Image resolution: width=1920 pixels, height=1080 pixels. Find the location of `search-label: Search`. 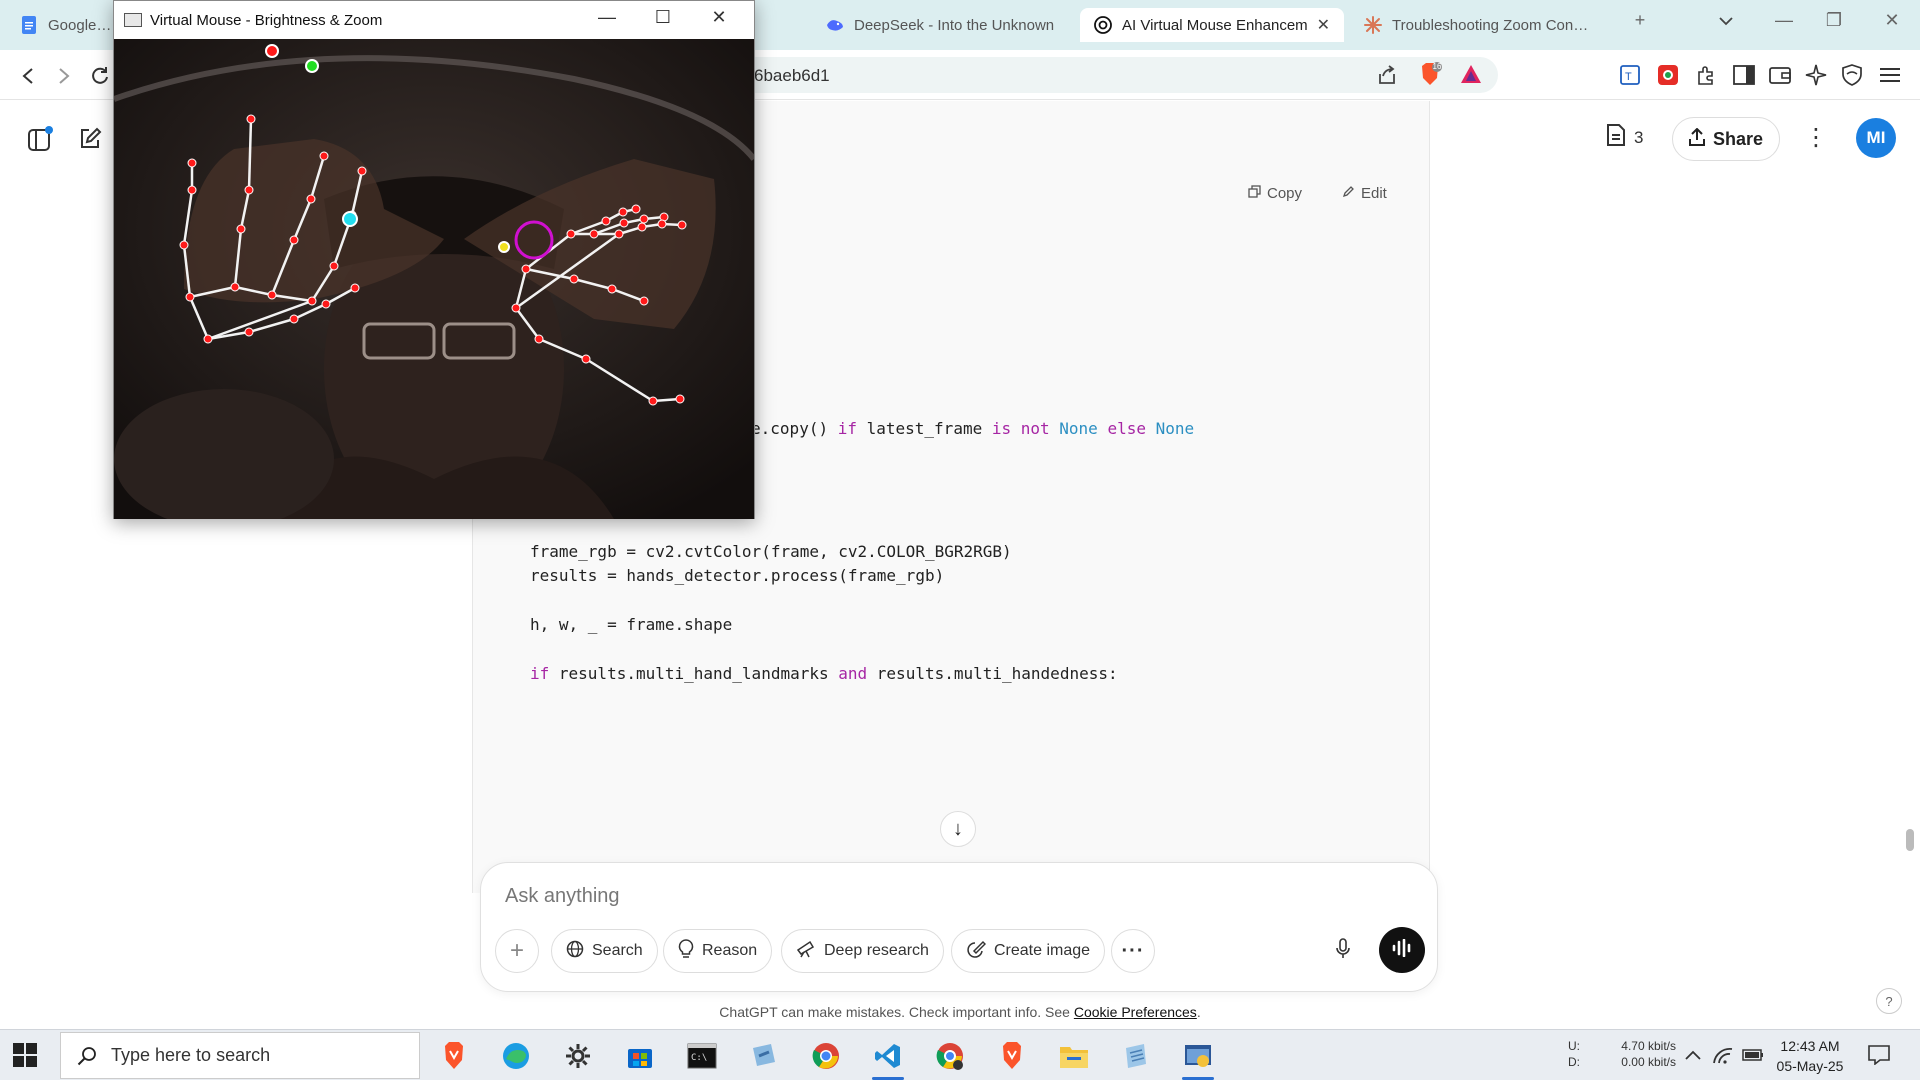

search-label: Search is located at coordinates (617, 950).